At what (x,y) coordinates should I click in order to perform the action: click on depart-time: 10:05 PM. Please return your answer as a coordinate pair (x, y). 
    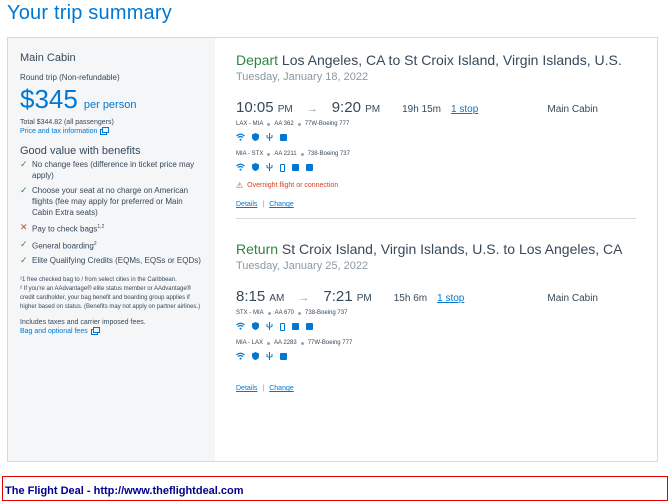
    Looking at the image, I should click on (264, 107).